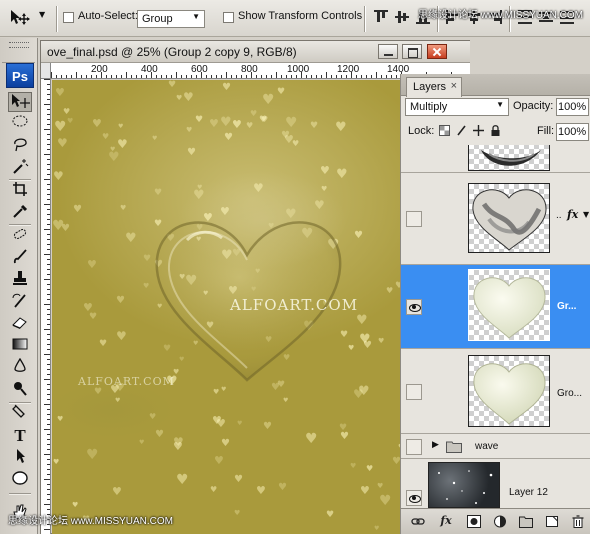  Describe the element at coordinates (418, 521) in the screenshot. I see `link-icon` at that location.